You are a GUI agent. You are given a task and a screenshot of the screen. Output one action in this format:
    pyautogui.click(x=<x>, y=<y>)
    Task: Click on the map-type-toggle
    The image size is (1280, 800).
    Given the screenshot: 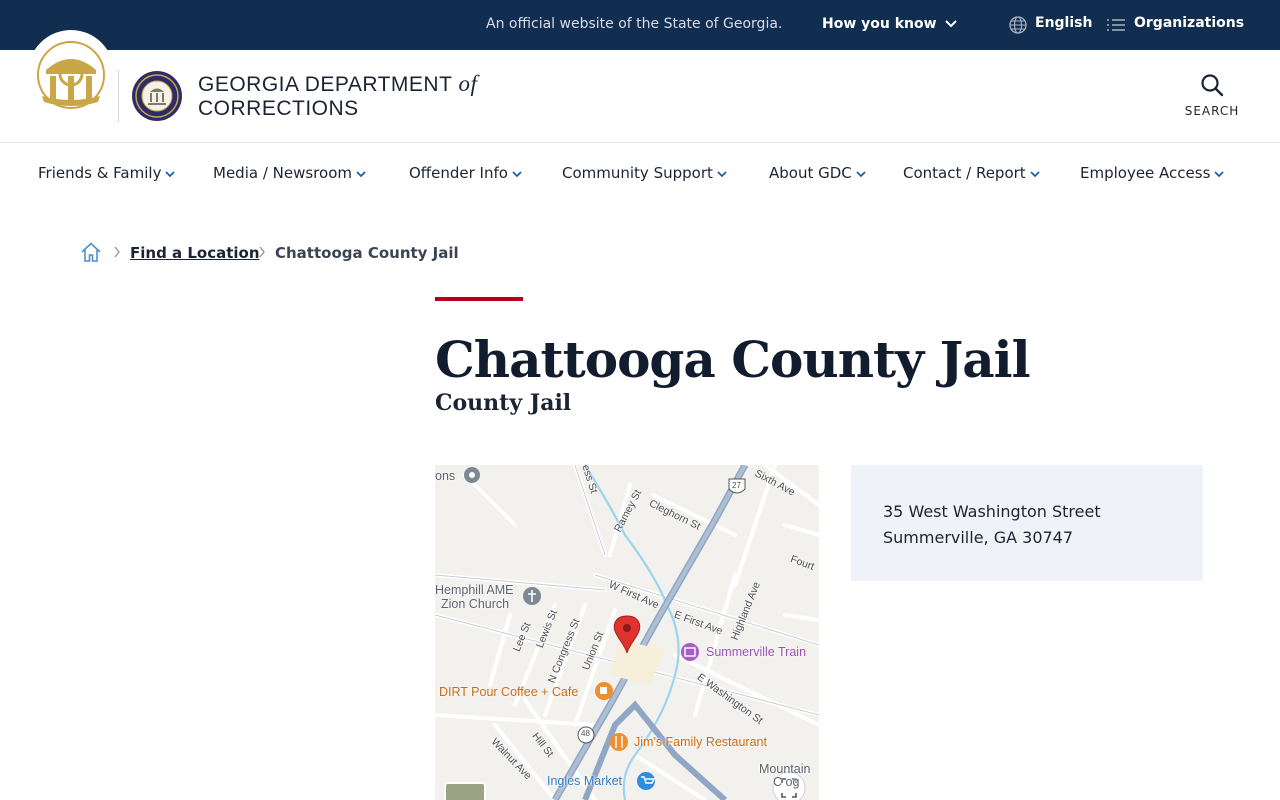 What is the action you would take?
    pyautogui.click(x=465, y=791)
    